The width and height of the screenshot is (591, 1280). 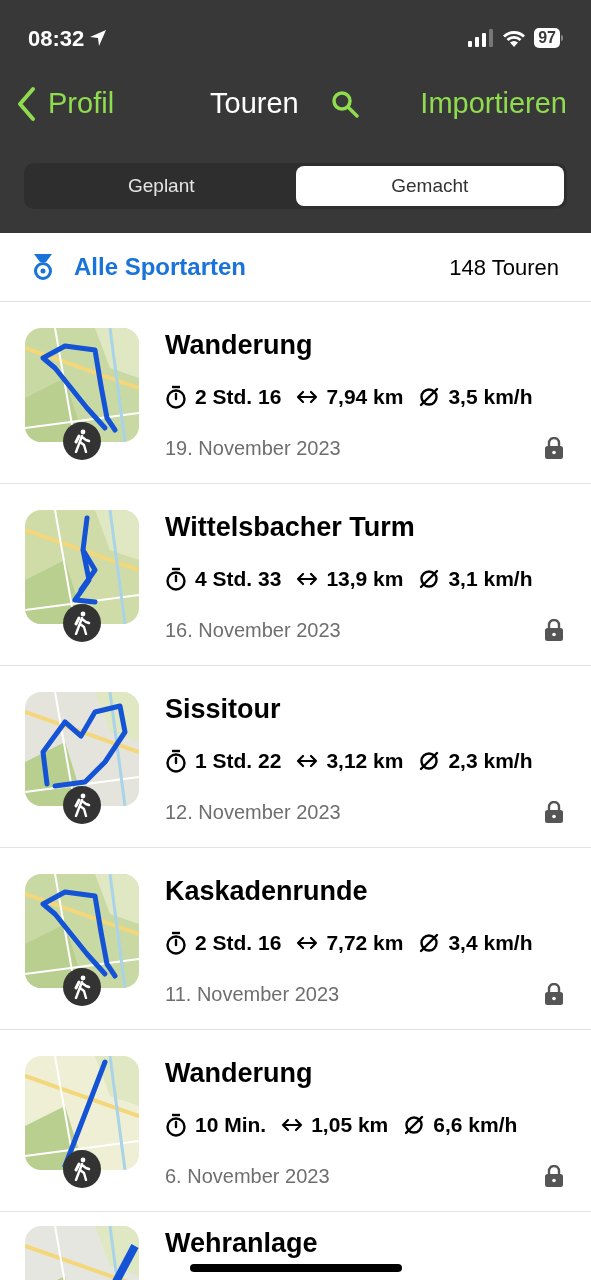 I want to click on tour-stat: 3,5 km/h, so click(x=490, y=397).